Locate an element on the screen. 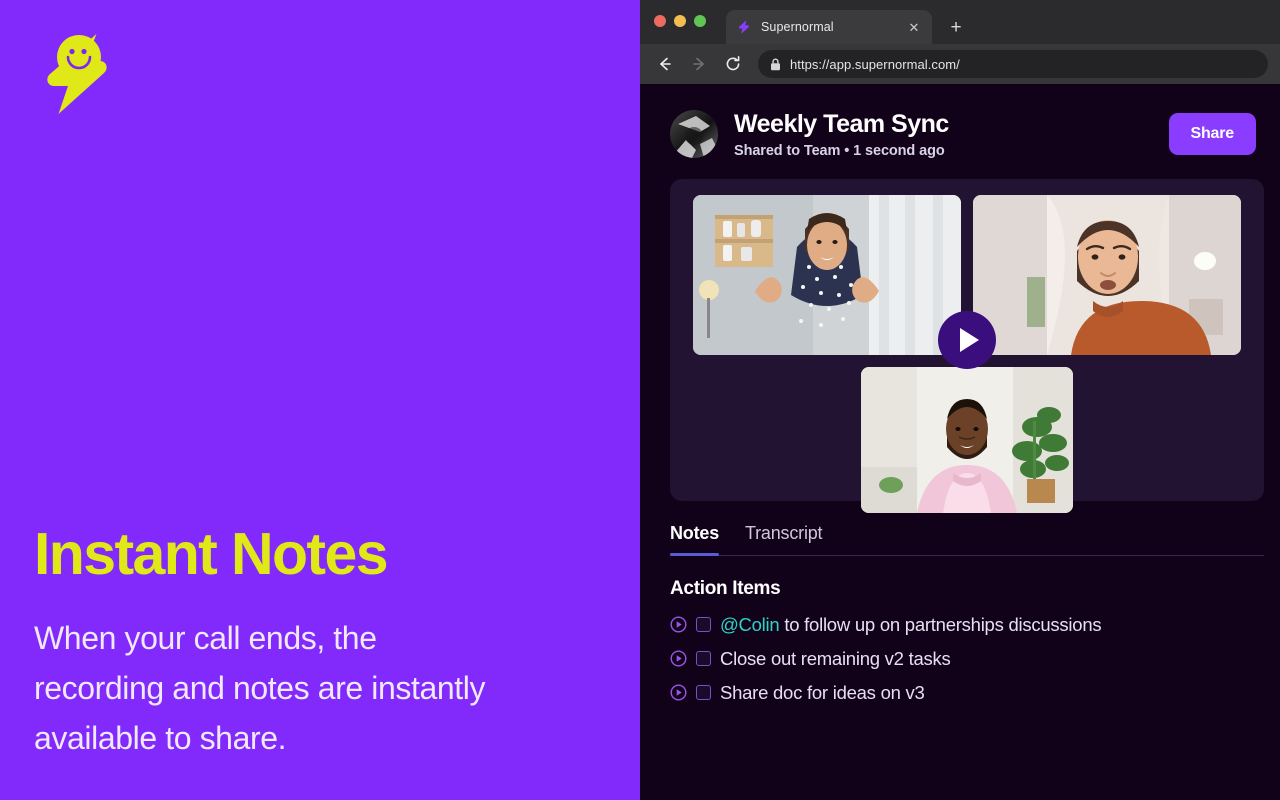  browser-tab-strip: Supernormal ✕ + is located at coordinates (960, 22).